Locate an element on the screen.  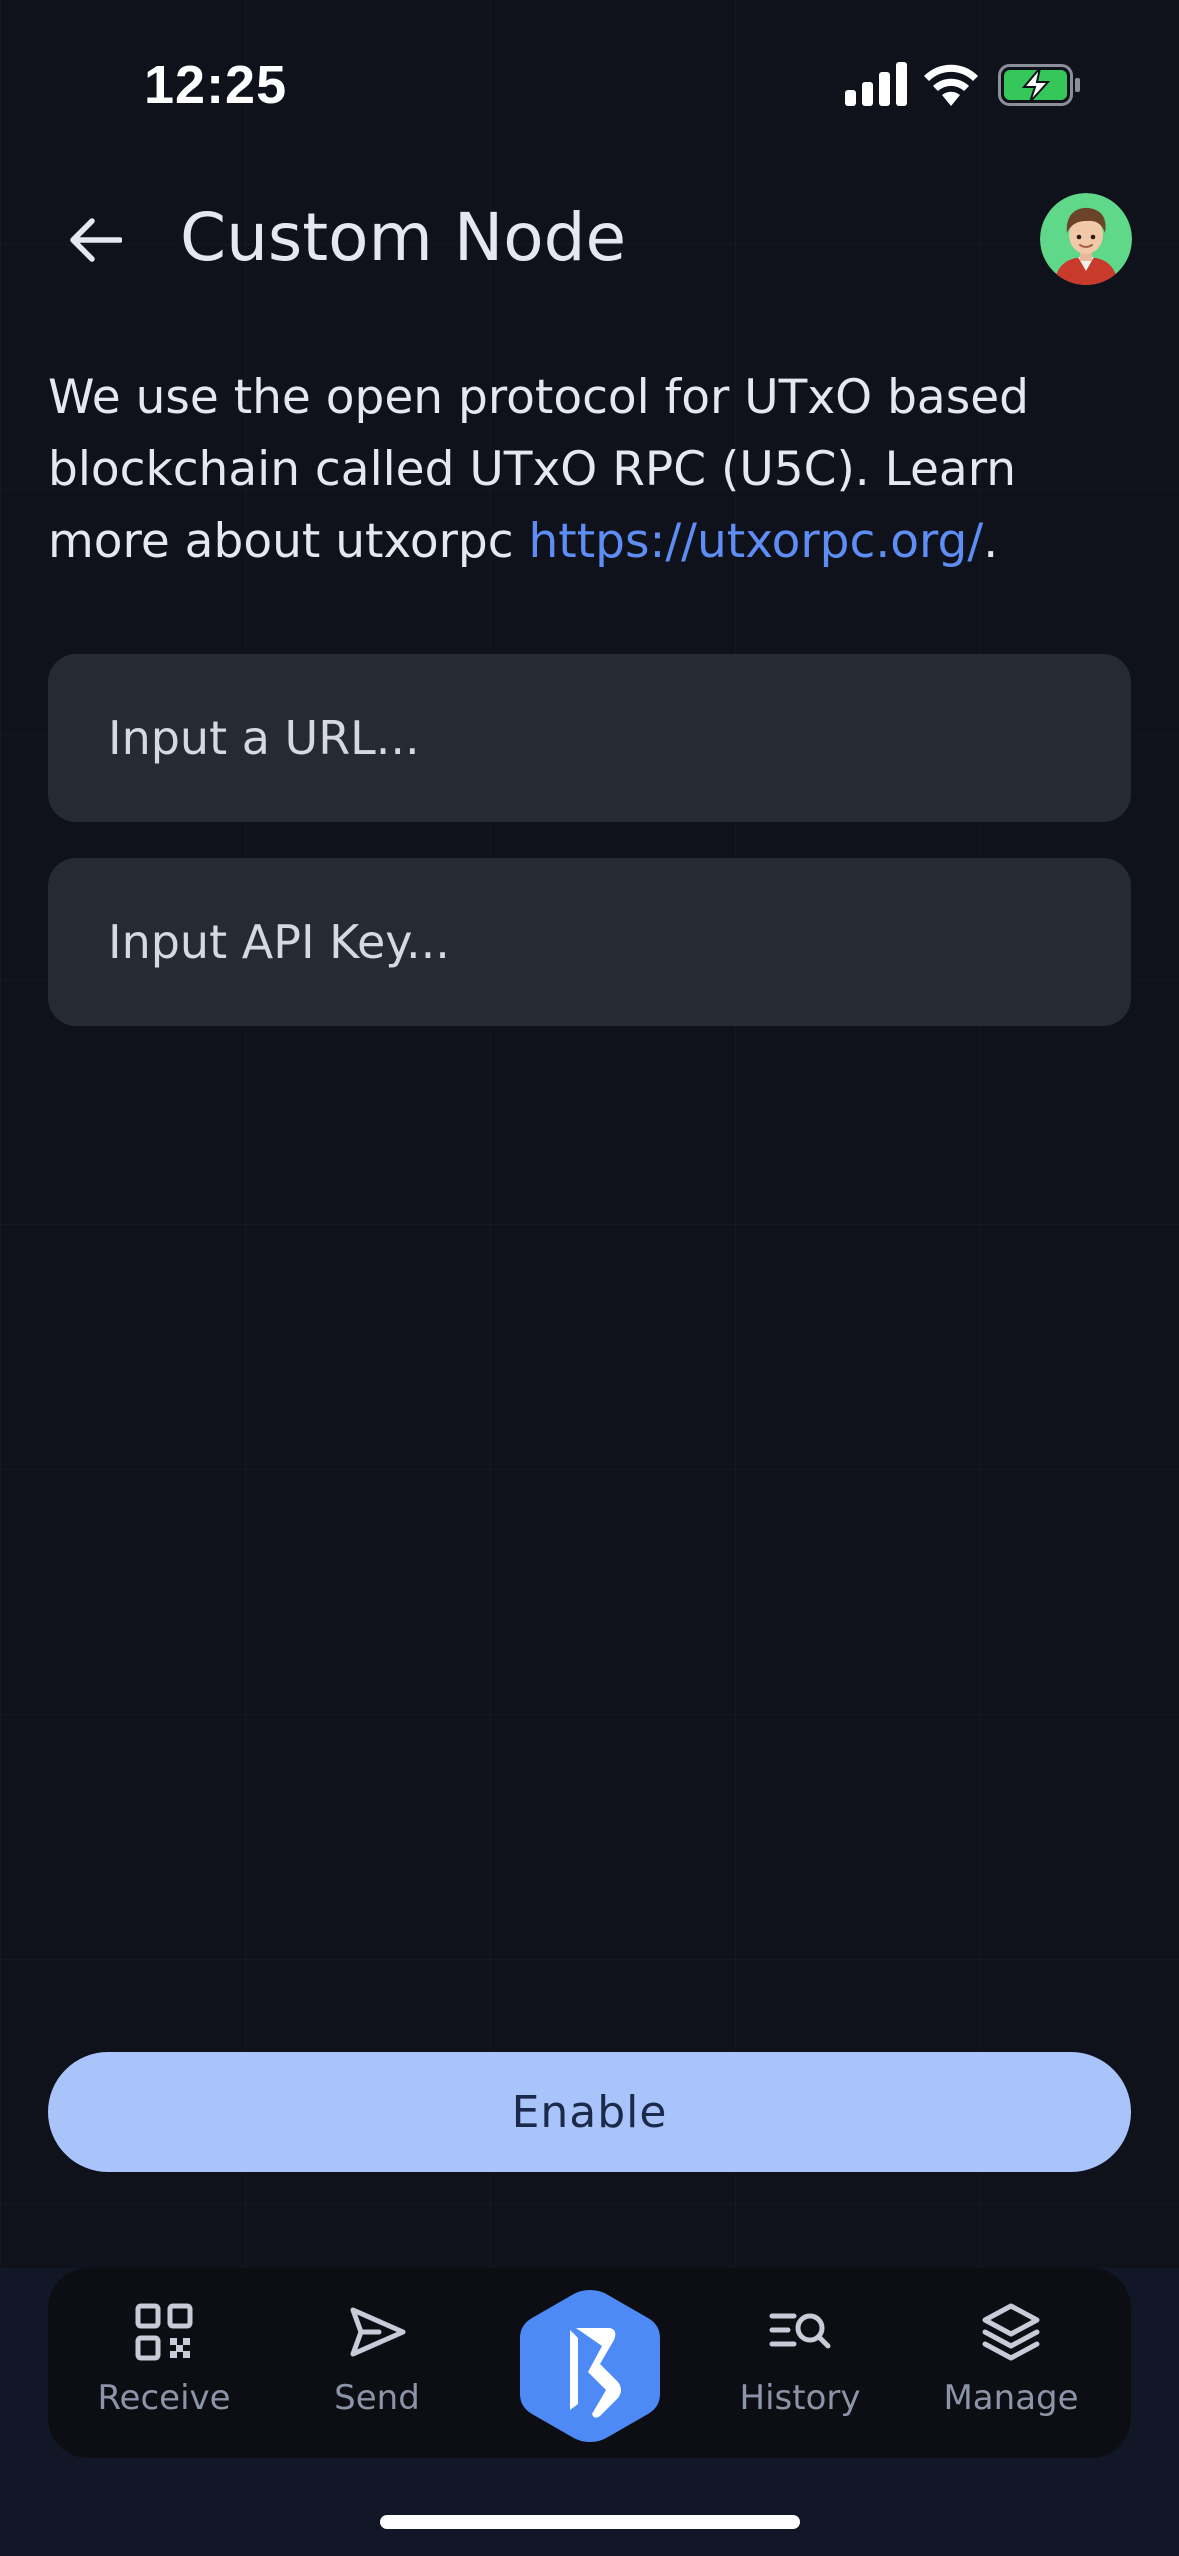
send-icon is located at coordinates (378, 2332).